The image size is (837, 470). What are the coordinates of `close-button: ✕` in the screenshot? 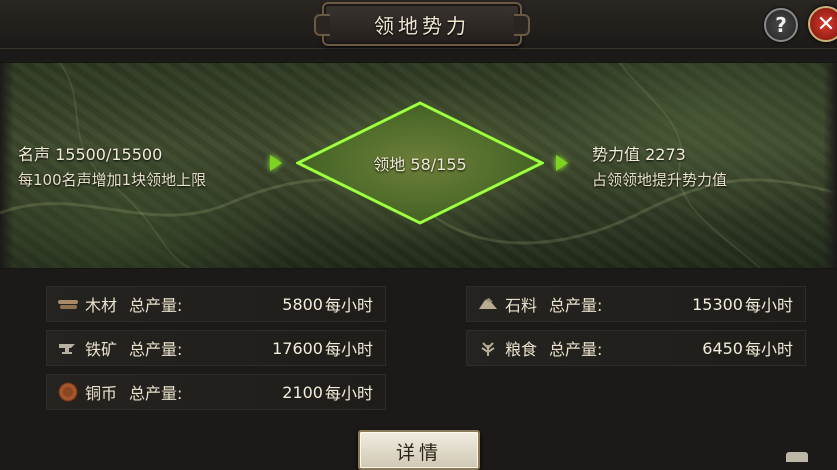 It's located at (822, 24).